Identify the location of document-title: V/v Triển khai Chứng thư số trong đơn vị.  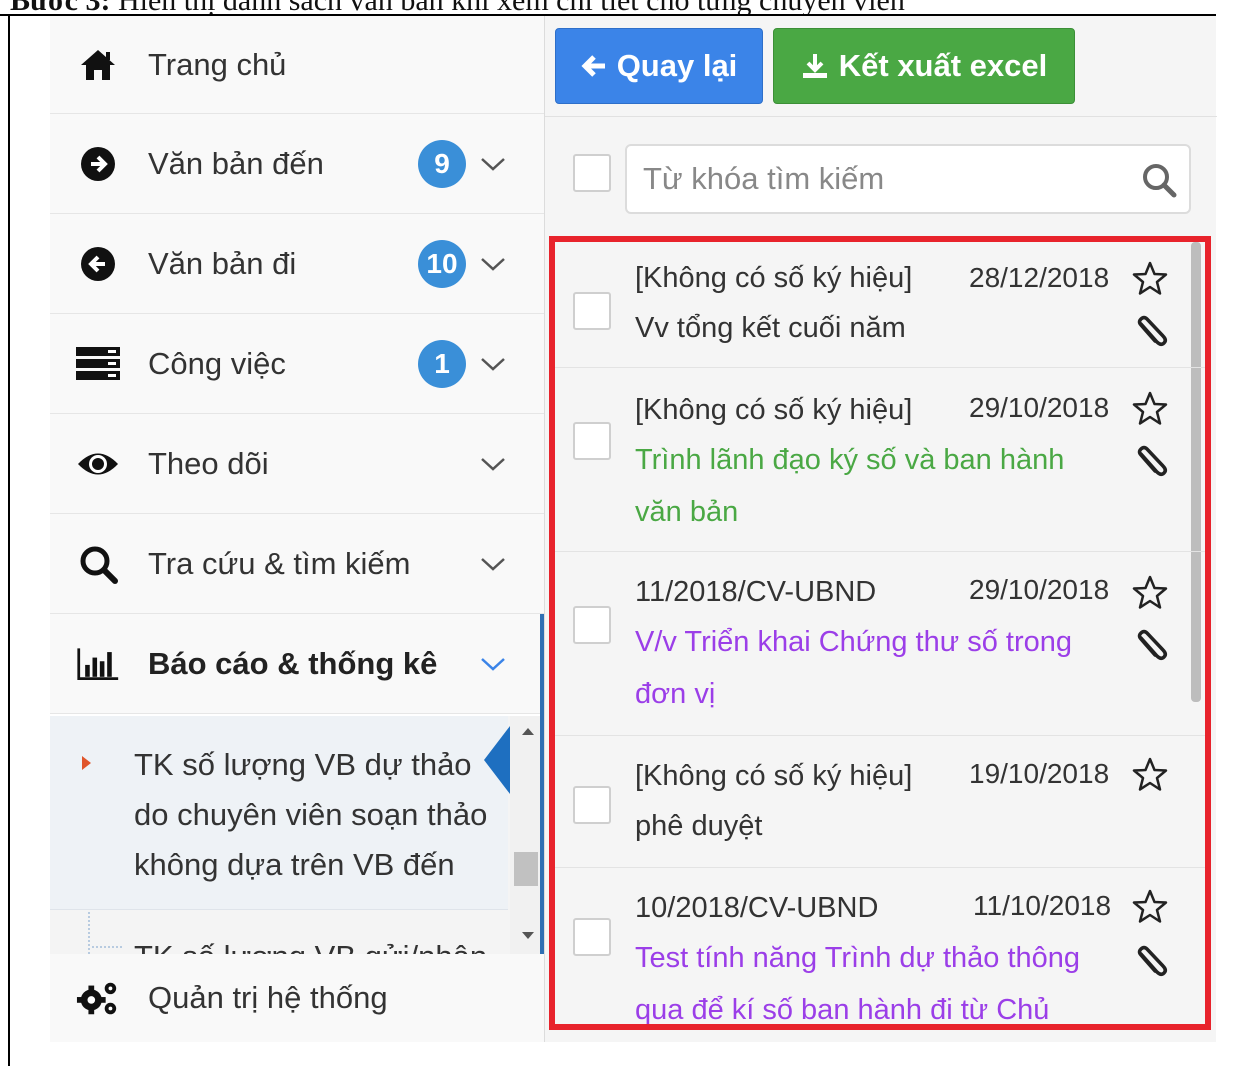
(875, 668).